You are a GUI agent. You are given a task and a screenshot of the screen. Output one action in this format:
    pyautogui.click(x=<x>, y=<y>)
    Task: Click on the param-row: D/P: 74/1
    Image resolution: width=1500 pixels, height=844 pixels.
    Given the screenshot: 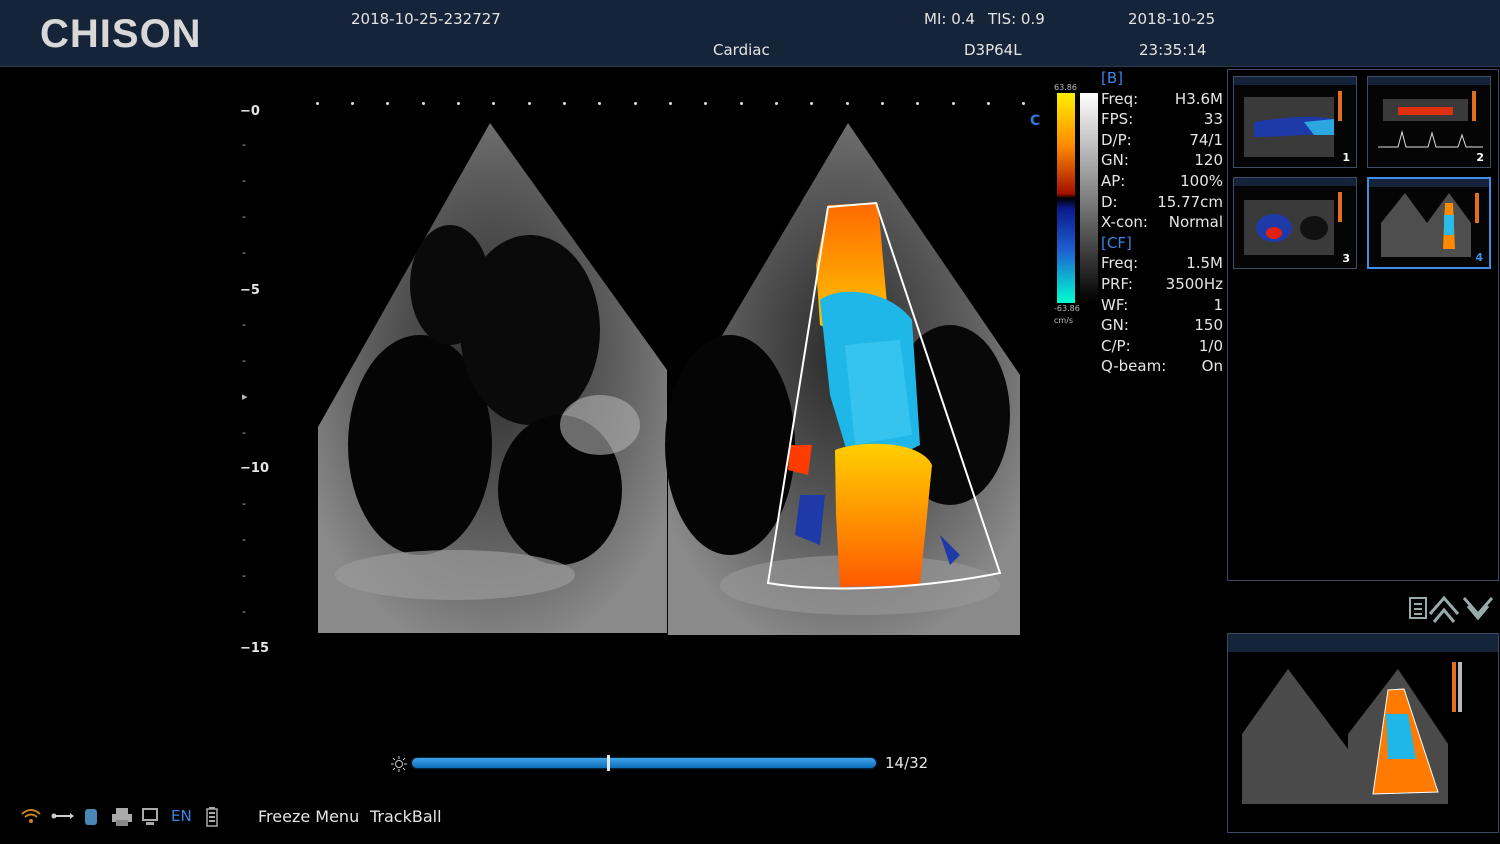 What is the action you would take?
    pyautogui.click(x=1162, y=139)
    